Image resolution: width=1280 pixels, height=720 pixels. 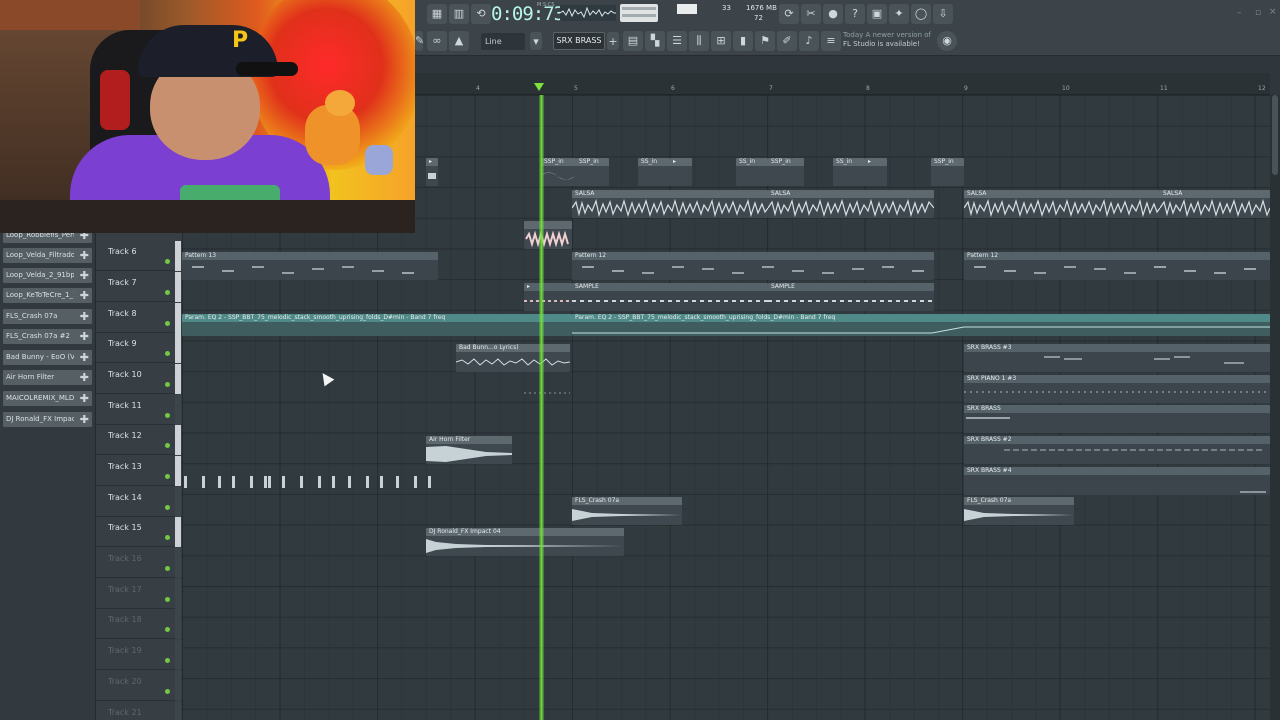 What do you see at coordinates (139, 563) in the screenshot?
I see `track-header: Track 16` at bounding box center [139, 563].